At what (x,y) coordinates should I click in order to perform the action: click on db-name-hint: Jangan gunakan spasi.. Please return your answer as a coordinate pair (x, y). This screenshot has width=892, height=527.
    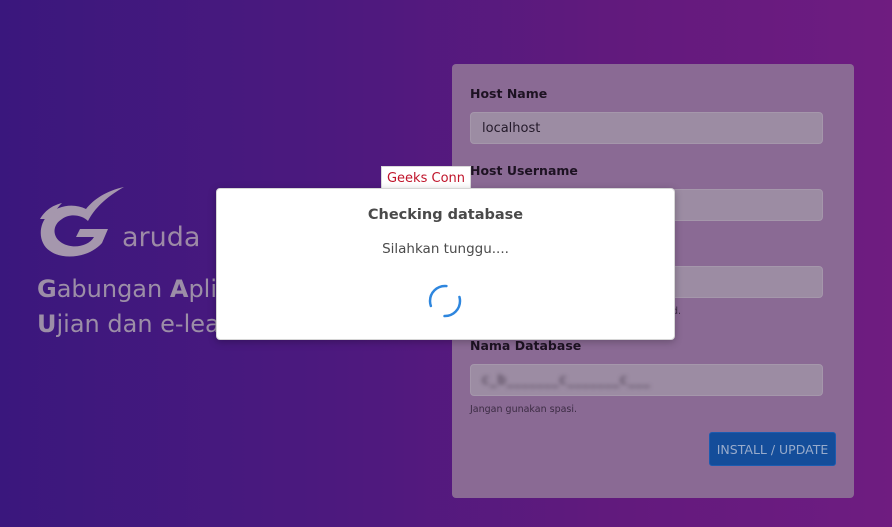
    Looking at the image, I should click on (524, 409).